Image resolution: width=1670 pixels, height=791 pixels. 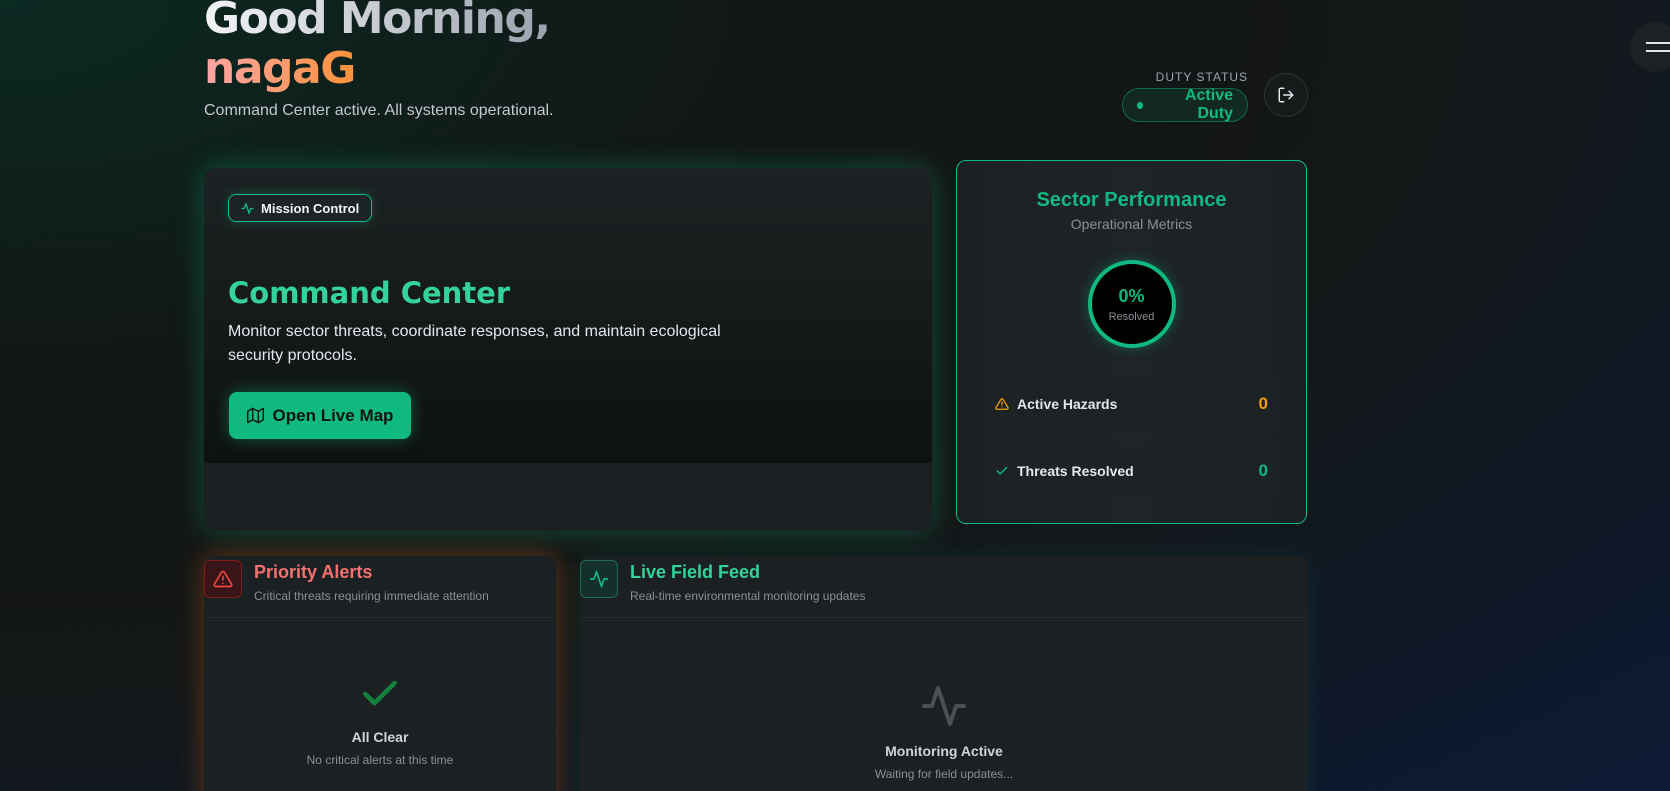 I want to click on menu-button, so click(x=1650, y=47).